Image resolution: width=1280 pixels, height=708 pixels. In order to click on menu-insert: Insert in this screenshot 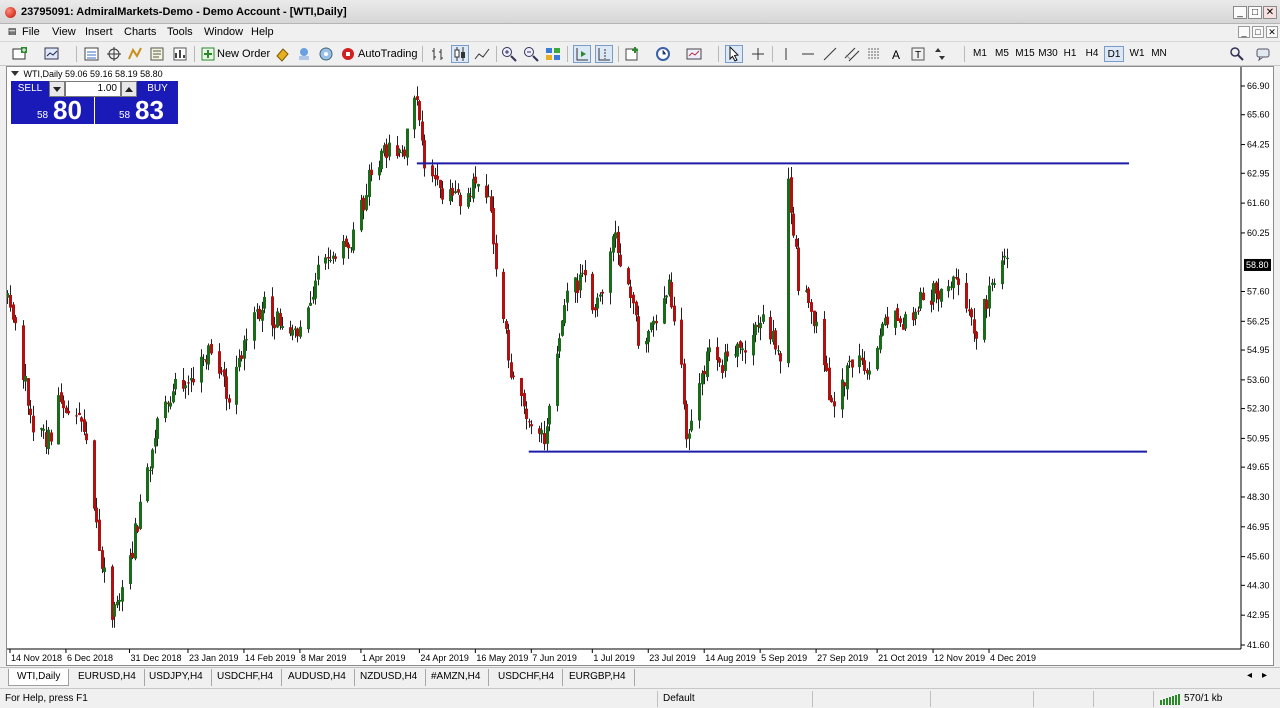, I will do `click(99, 32)`.